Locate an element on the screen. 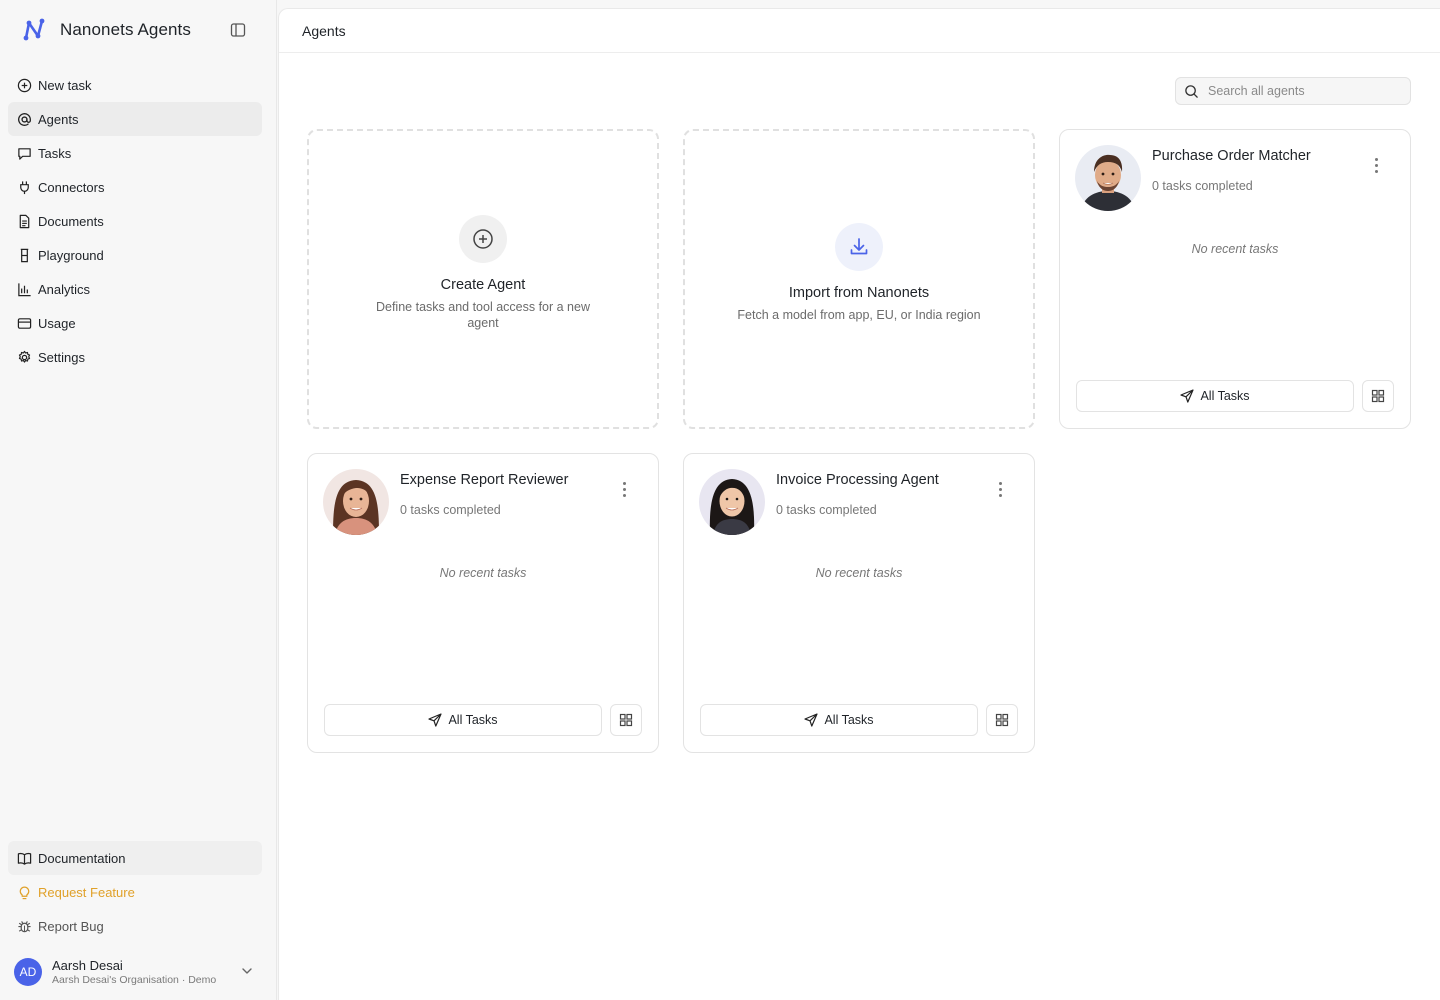 The width and height of the screenshot is (1440, 1000). agent-name: Expense Report Reviewer is located at coordinates (484, 480).